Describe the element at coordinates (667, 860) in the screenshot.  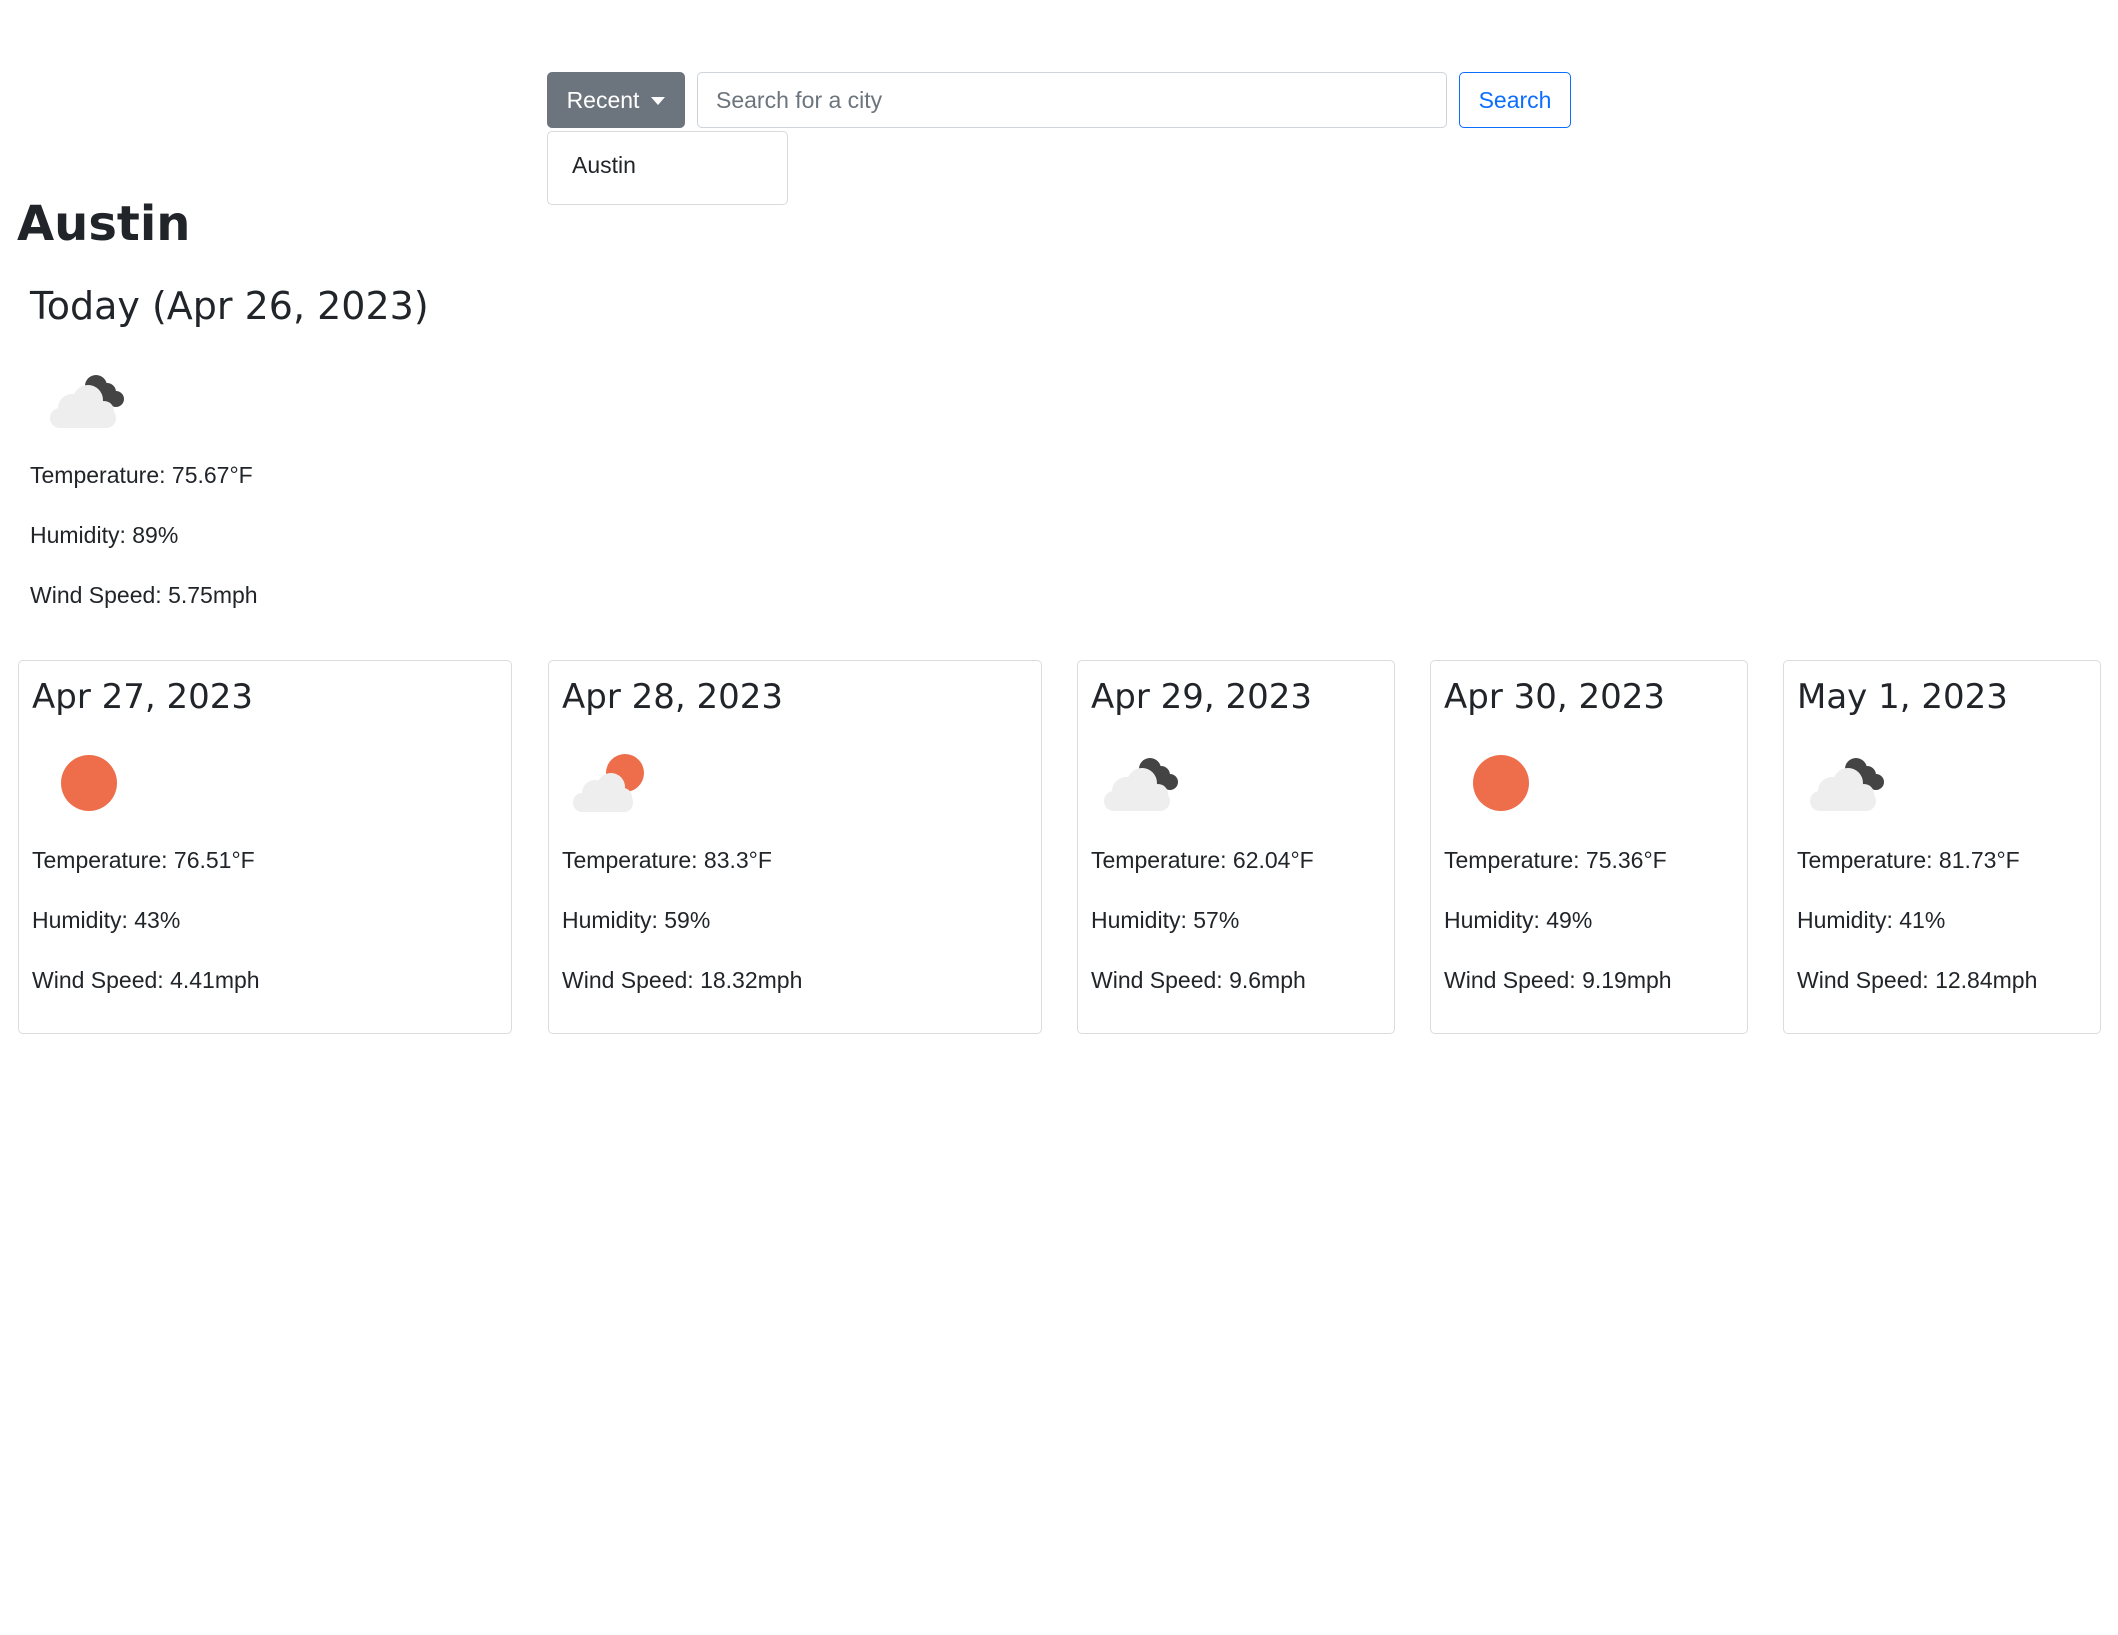
I see `forecast-temperature: Temperature: 83.3°F` at that location.